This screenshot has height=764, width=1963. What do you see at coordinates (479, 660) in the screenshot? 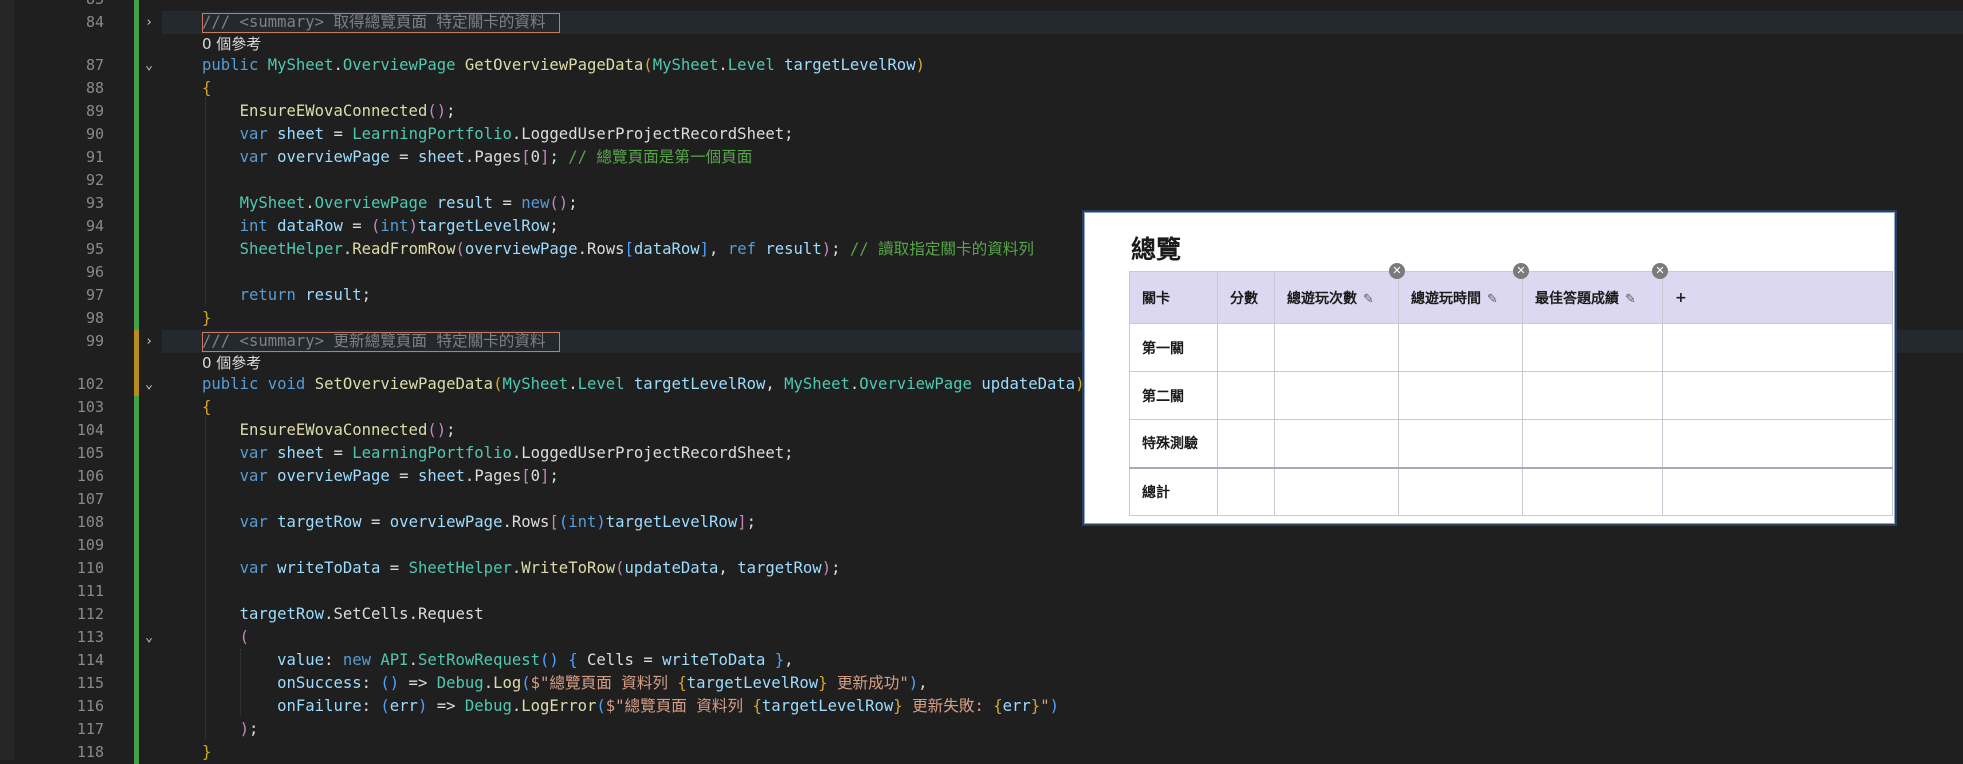
I see `type-name: SetRowRequest` at bounding box center [479, 660].